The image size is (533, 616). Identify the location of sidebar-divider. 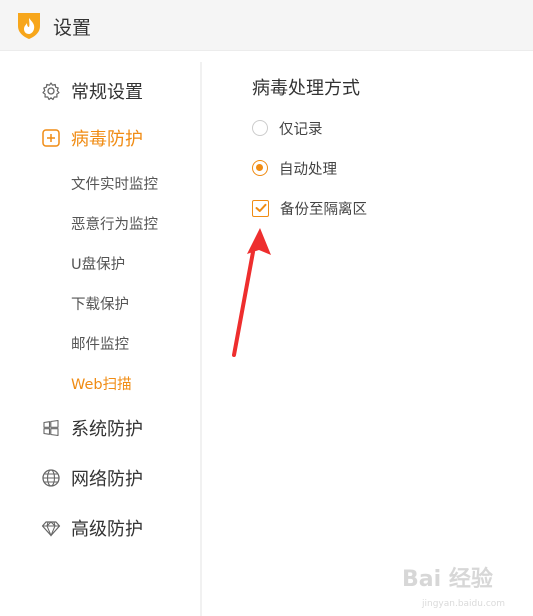
(201, 339).